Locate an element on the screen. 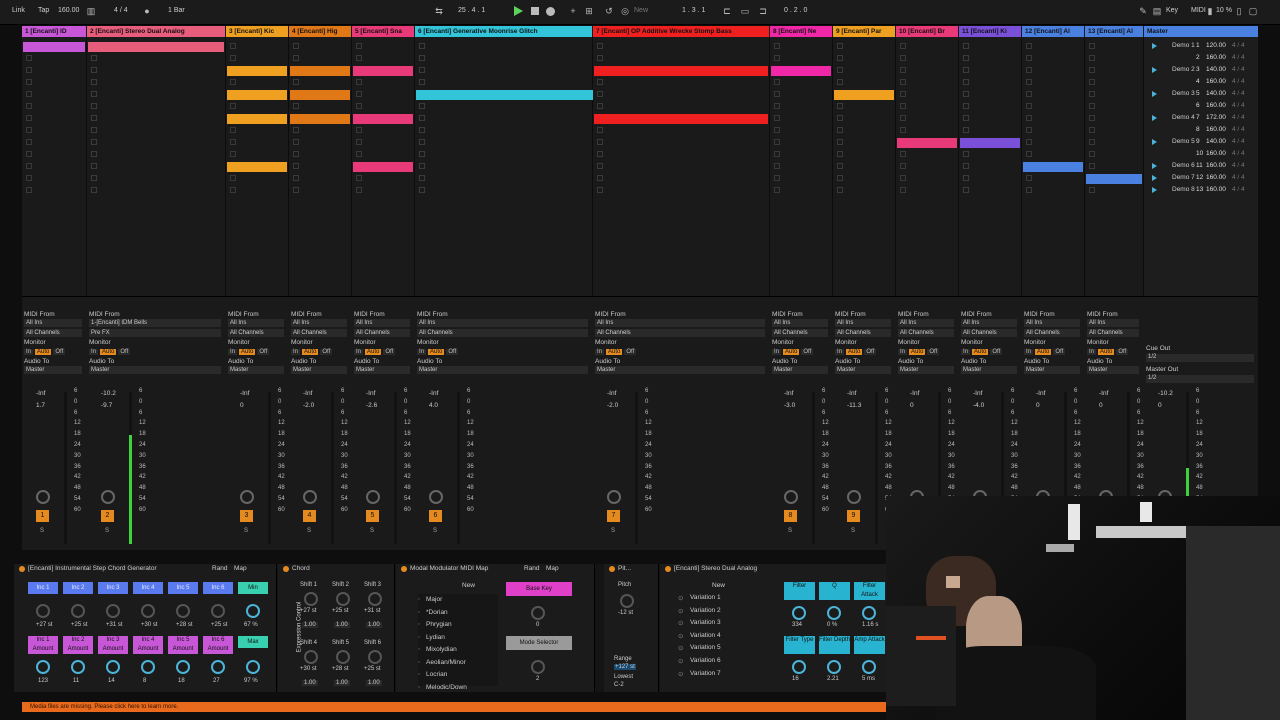  mode-item: Lydian is located at coordinates (435, 637).